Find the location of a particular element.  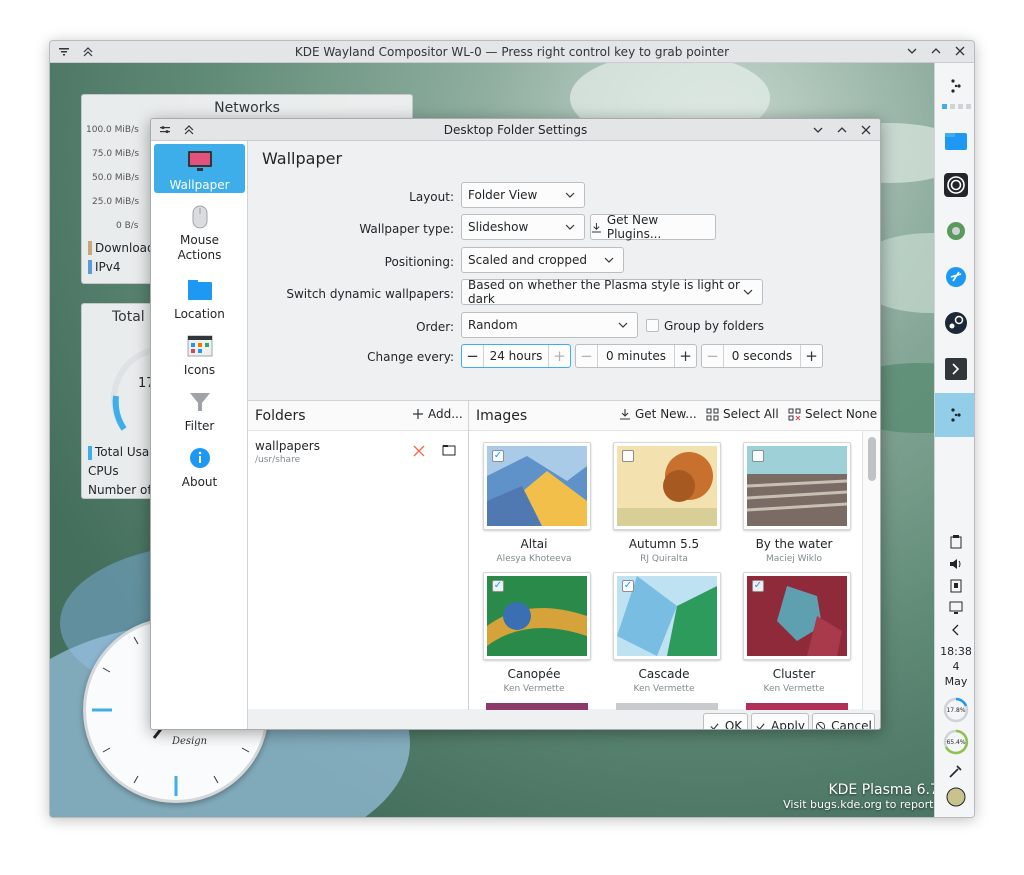

images-scrollbar is located at coordinates (871, 570).